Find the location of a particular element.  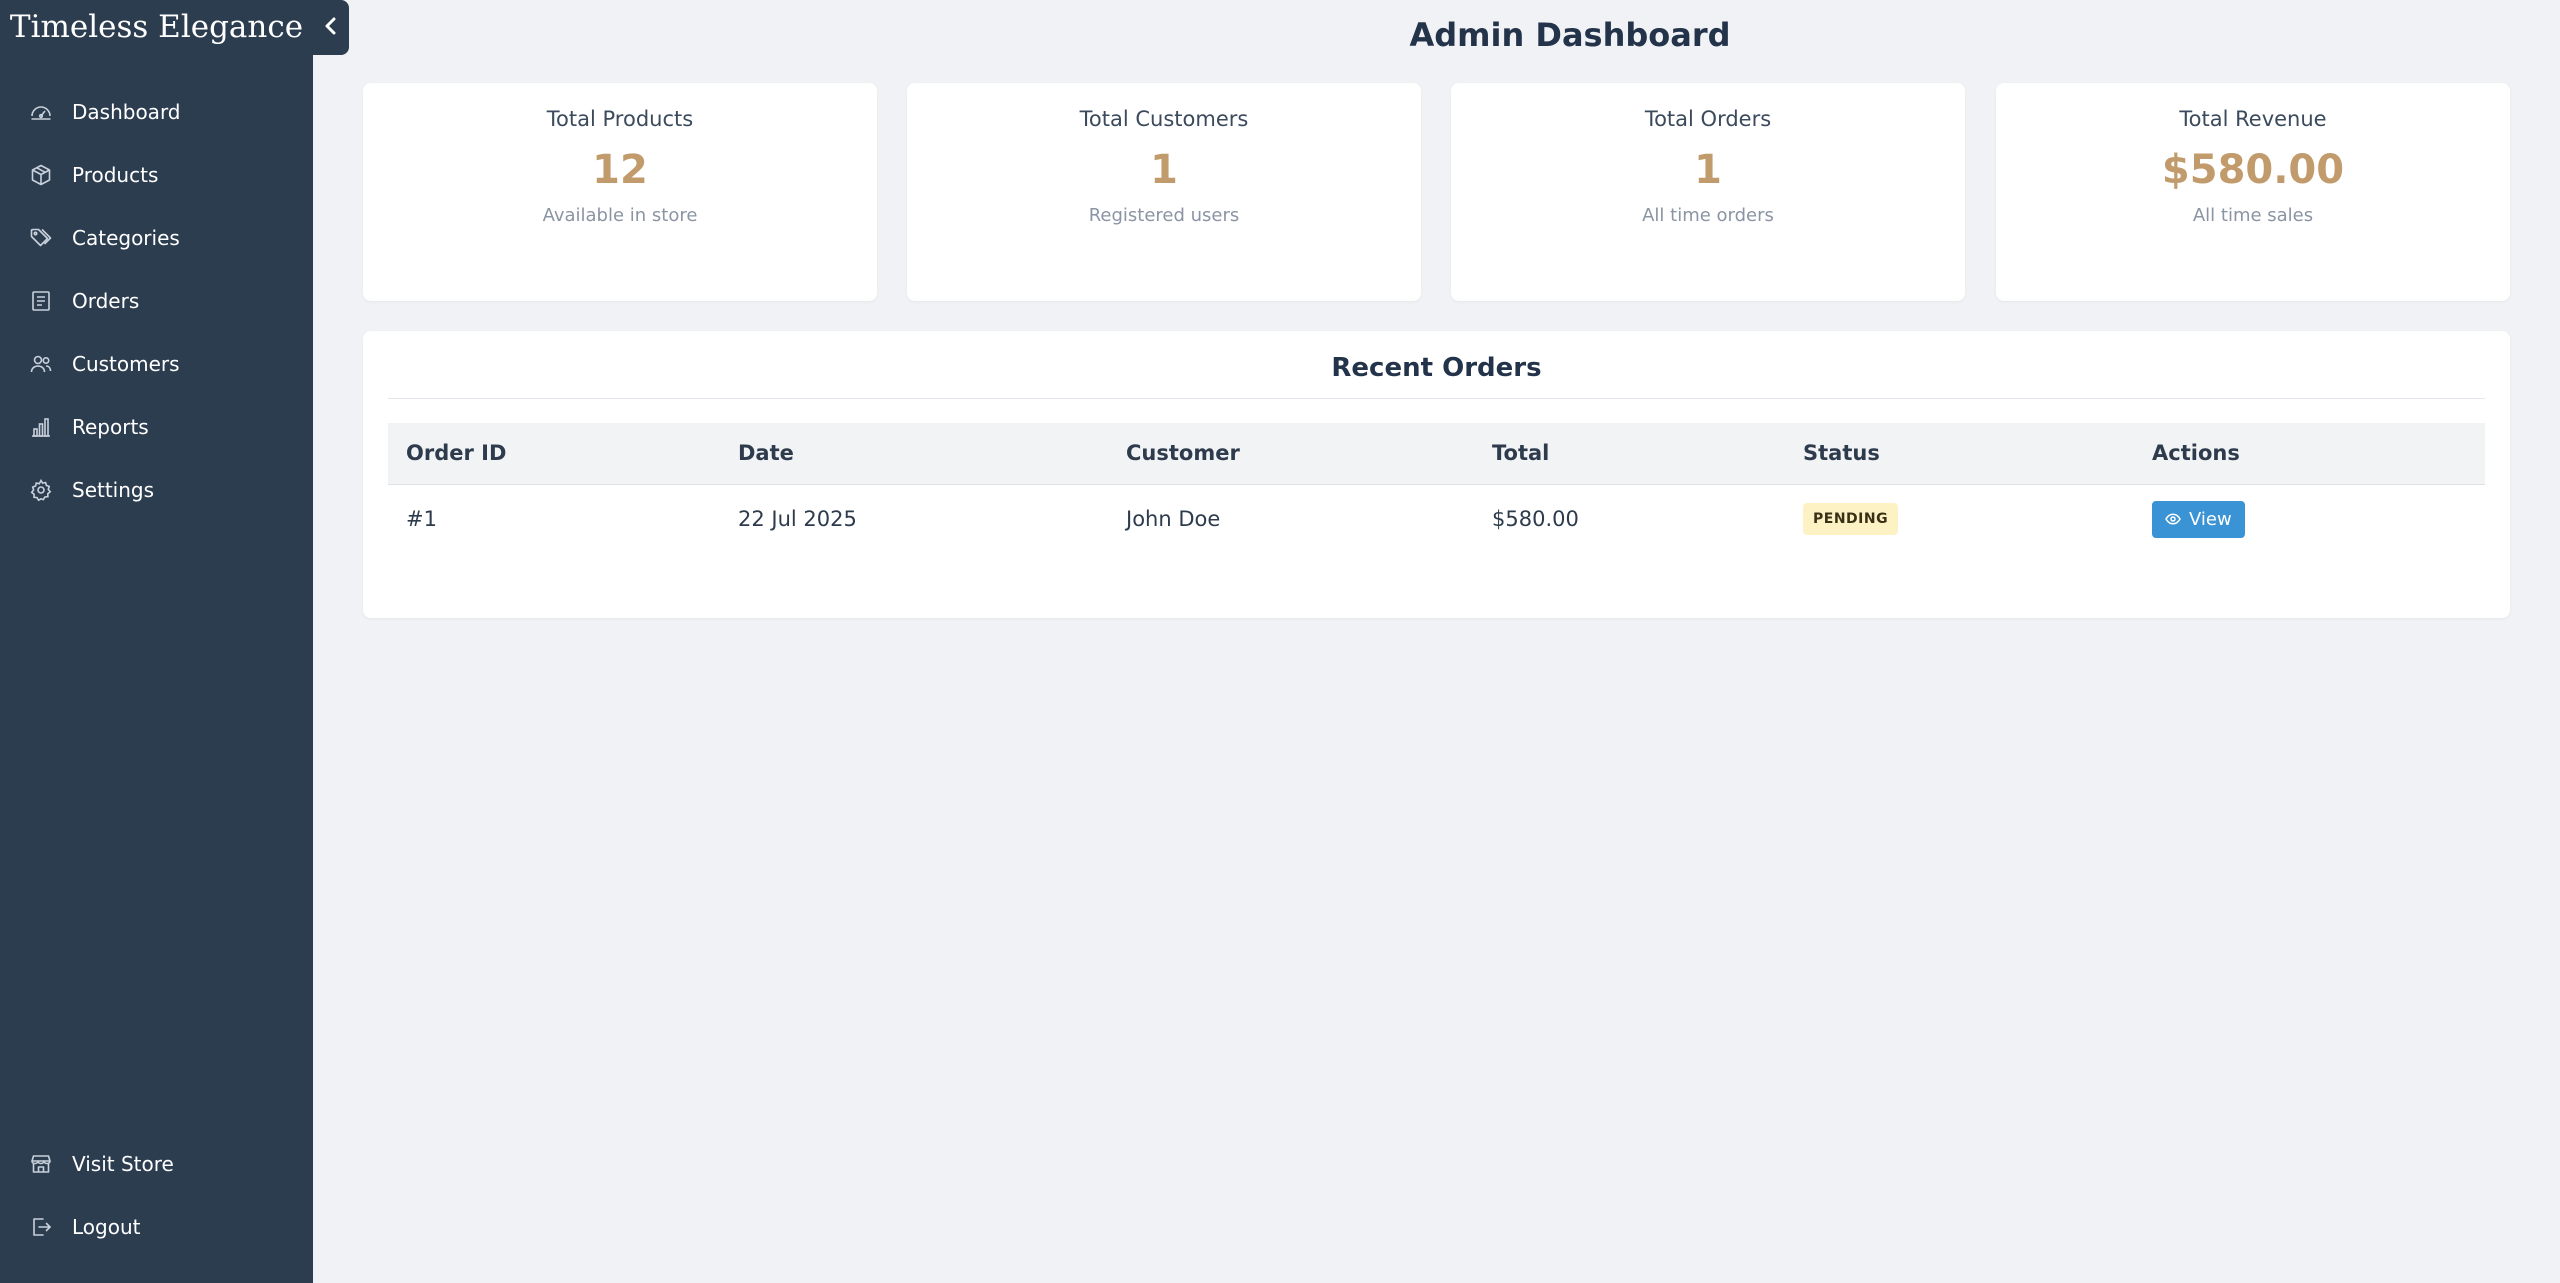

sidebar-item-orders: Orders is located at coordinates (156, 300).